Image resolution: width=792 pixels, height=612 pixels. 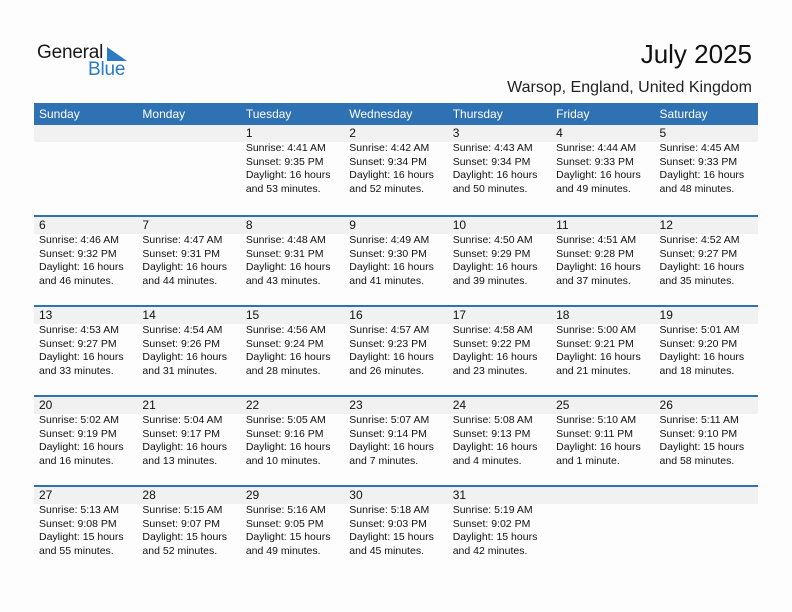 What do you see at coordinates (666, 225) in the screenshot?
I see `day-number: 12` at bounding box center [666, 225].